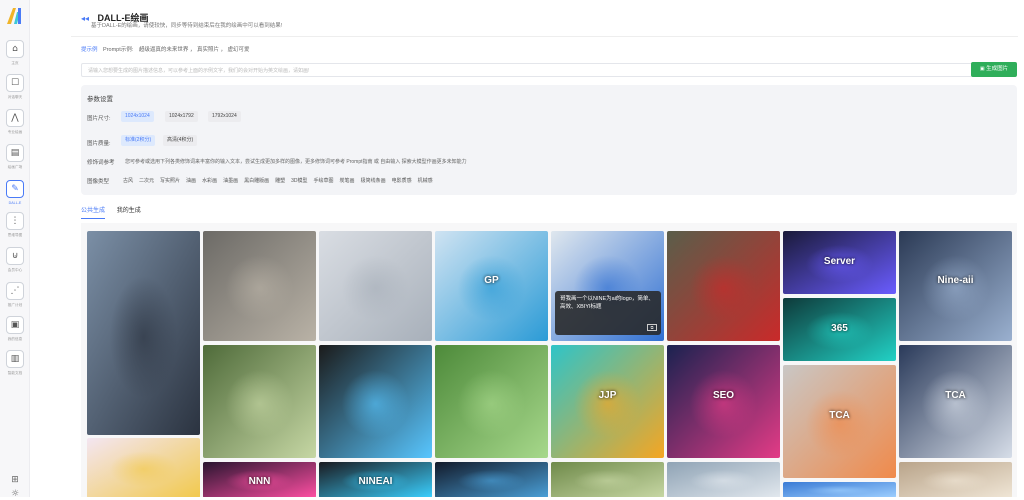 The width and height of the screenshot is (1024, 500). I want to click on glass-building-image, so click(723, 479).